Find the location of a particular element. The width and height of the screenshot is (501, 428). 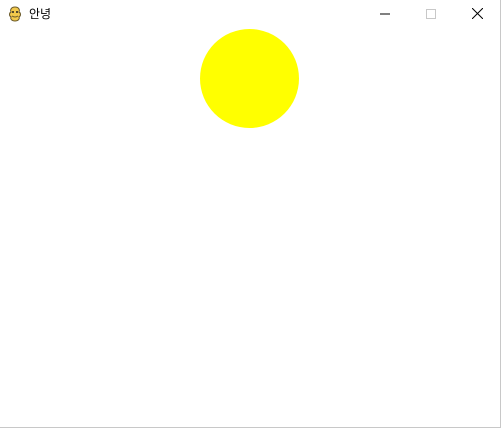

close-button is located at coordinates (477, 14).